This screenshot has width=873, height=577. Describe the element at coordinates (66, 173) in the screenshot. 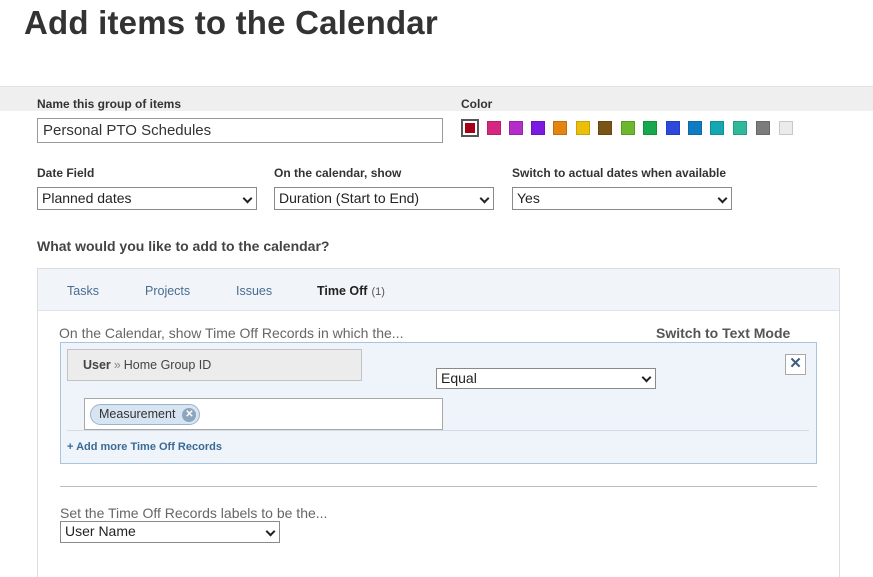

I see `date-field-label: Date Field` at that location.